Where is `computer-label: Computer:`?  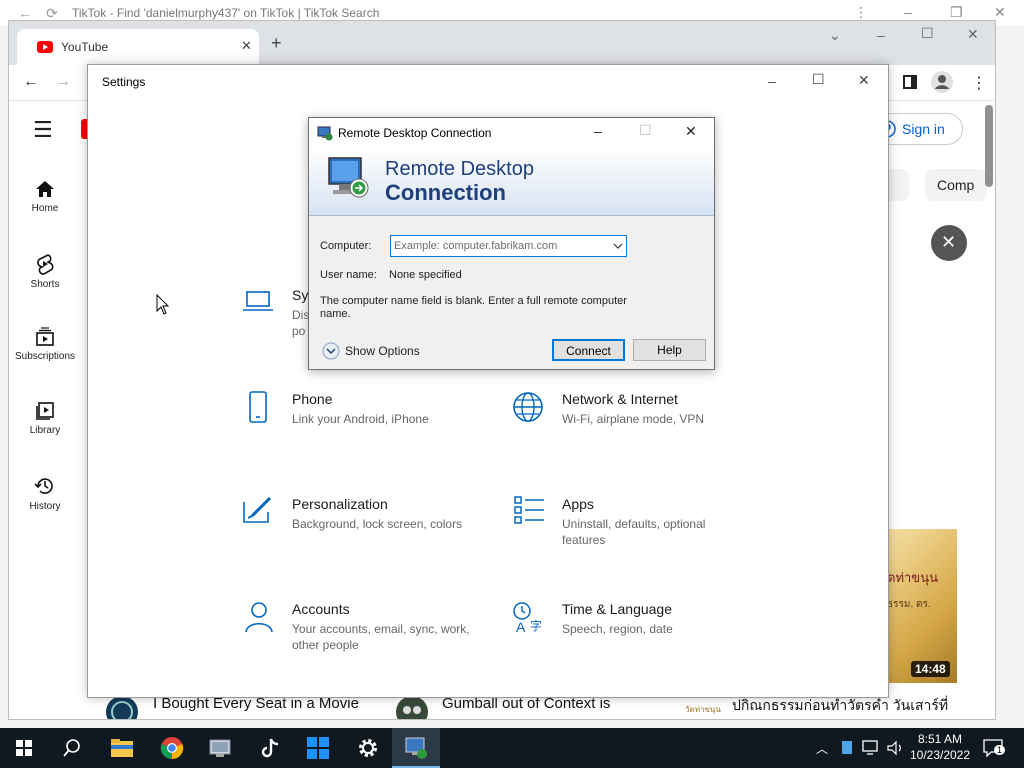 computer-label: Computer: is located at coordinates (346, 246).